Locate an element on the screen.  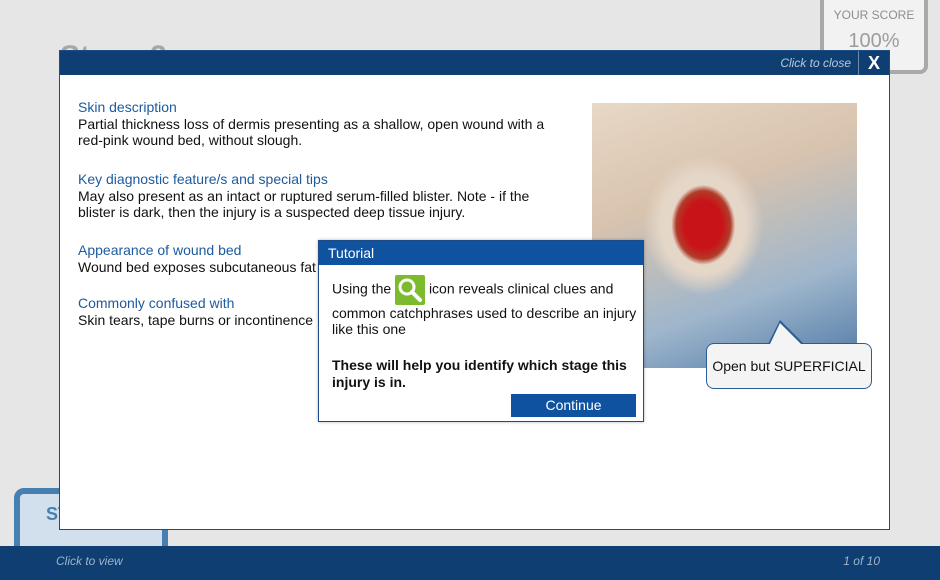
wound-callout: Open but SUPERFICIAL is located at coordinates (789, 366).